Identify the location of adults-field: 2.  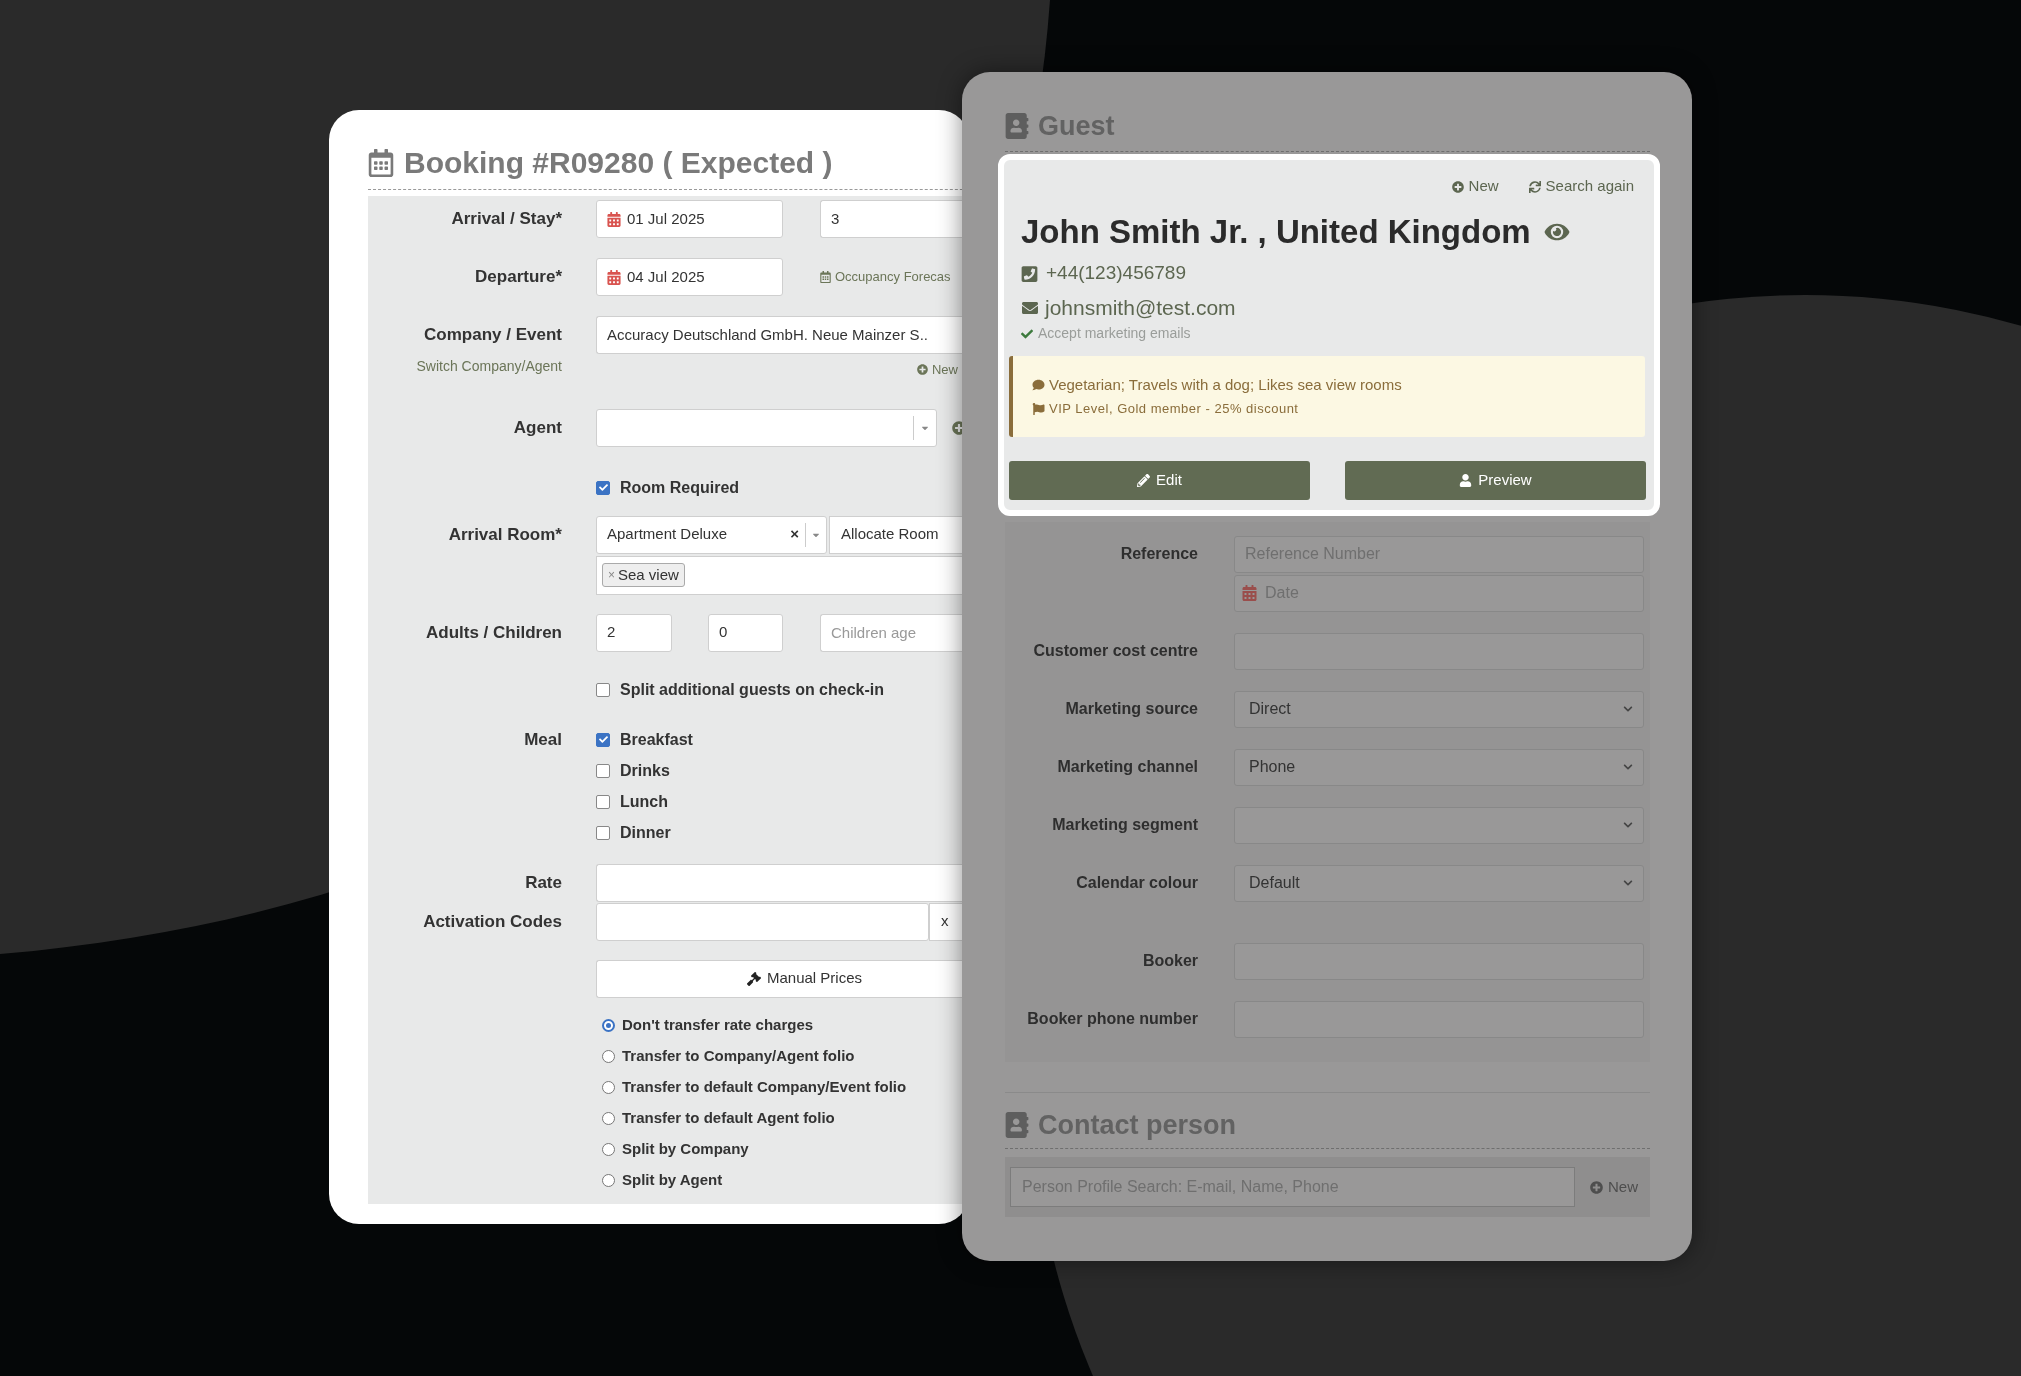
(634, 632).